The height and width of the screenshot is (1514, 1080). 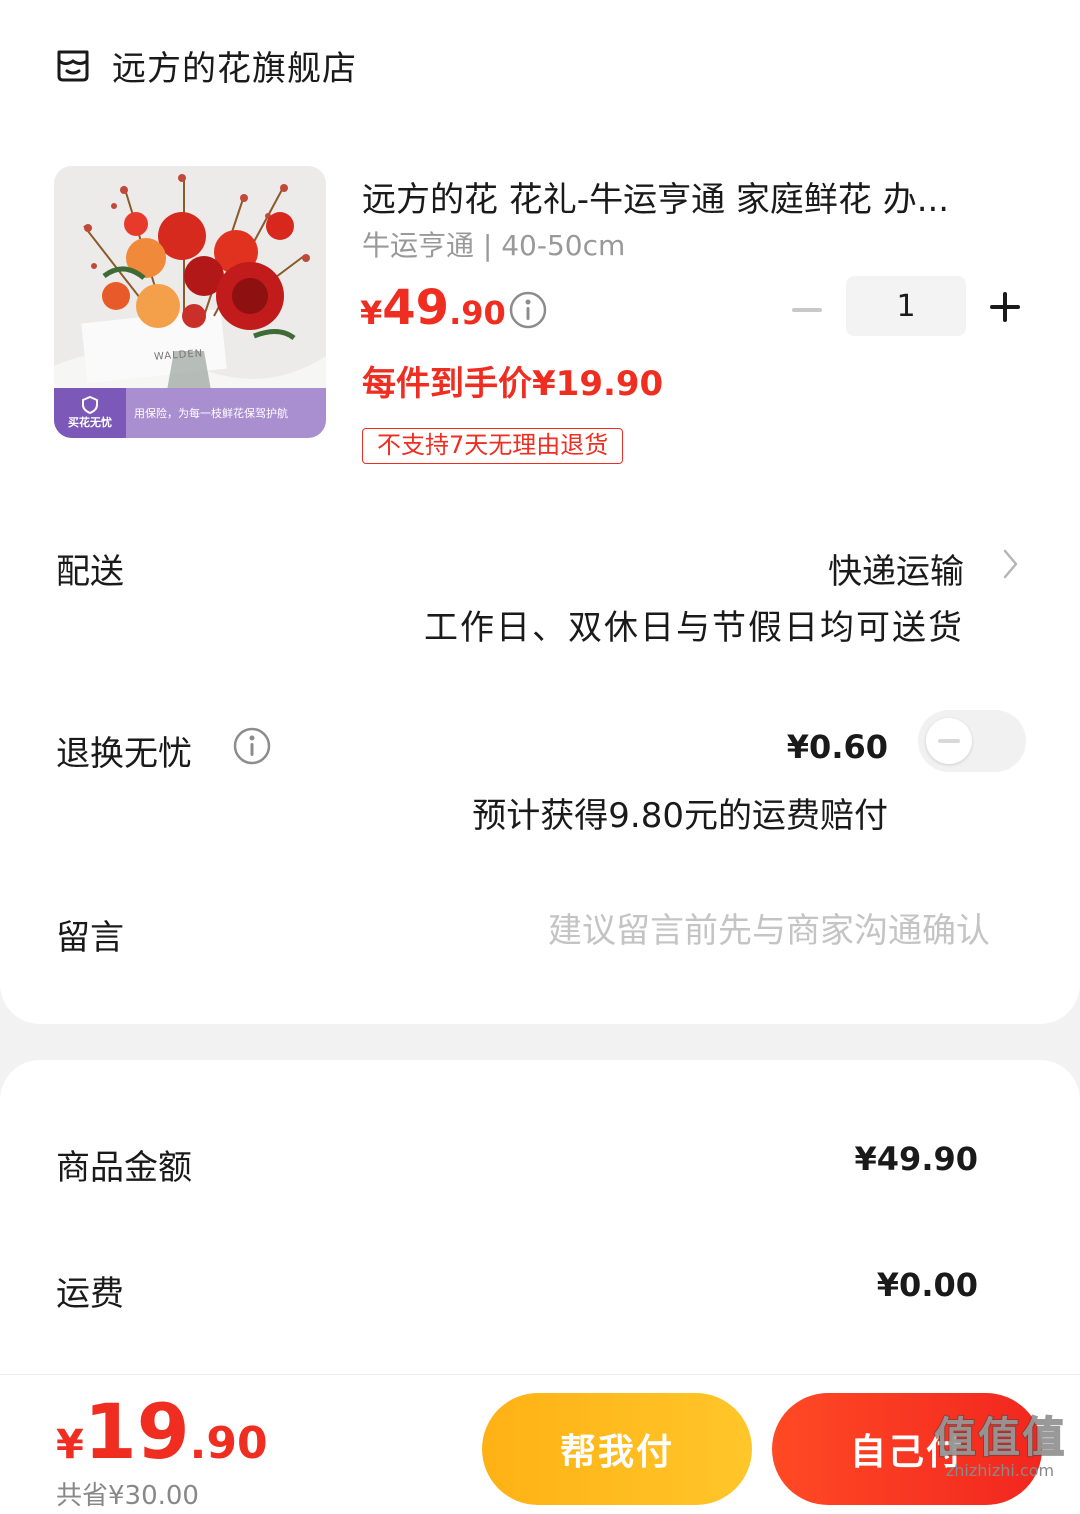 I want to click on saved-amount: 共省¥30.00, so click(x=127, y=1496).